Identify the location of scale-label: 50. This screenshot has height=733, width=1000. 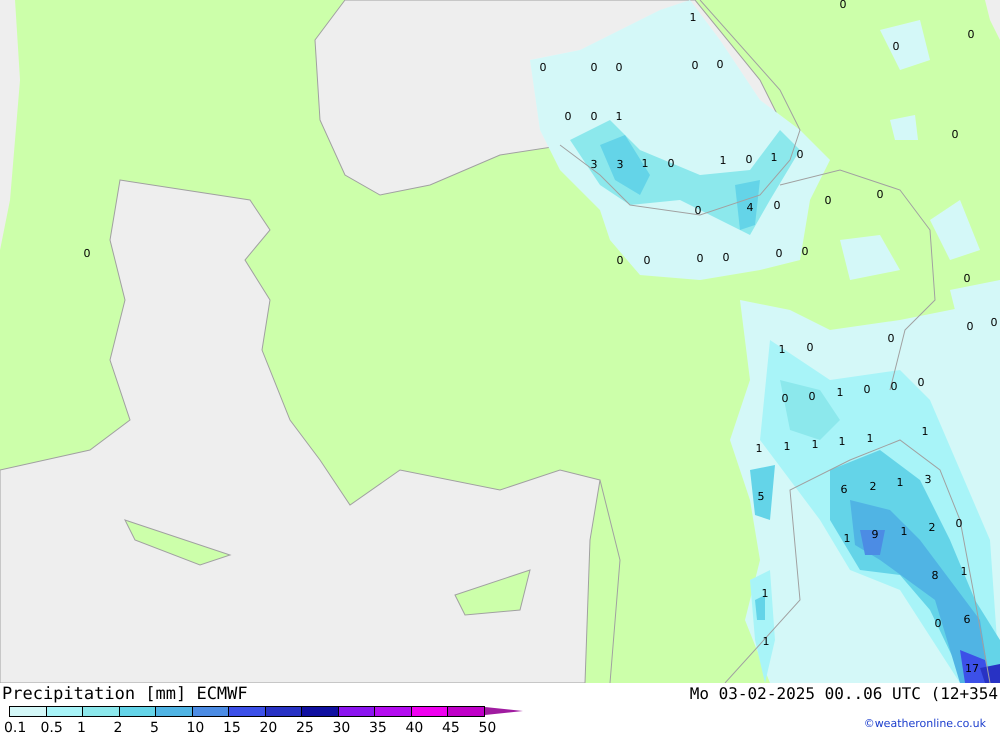
(487, 726).